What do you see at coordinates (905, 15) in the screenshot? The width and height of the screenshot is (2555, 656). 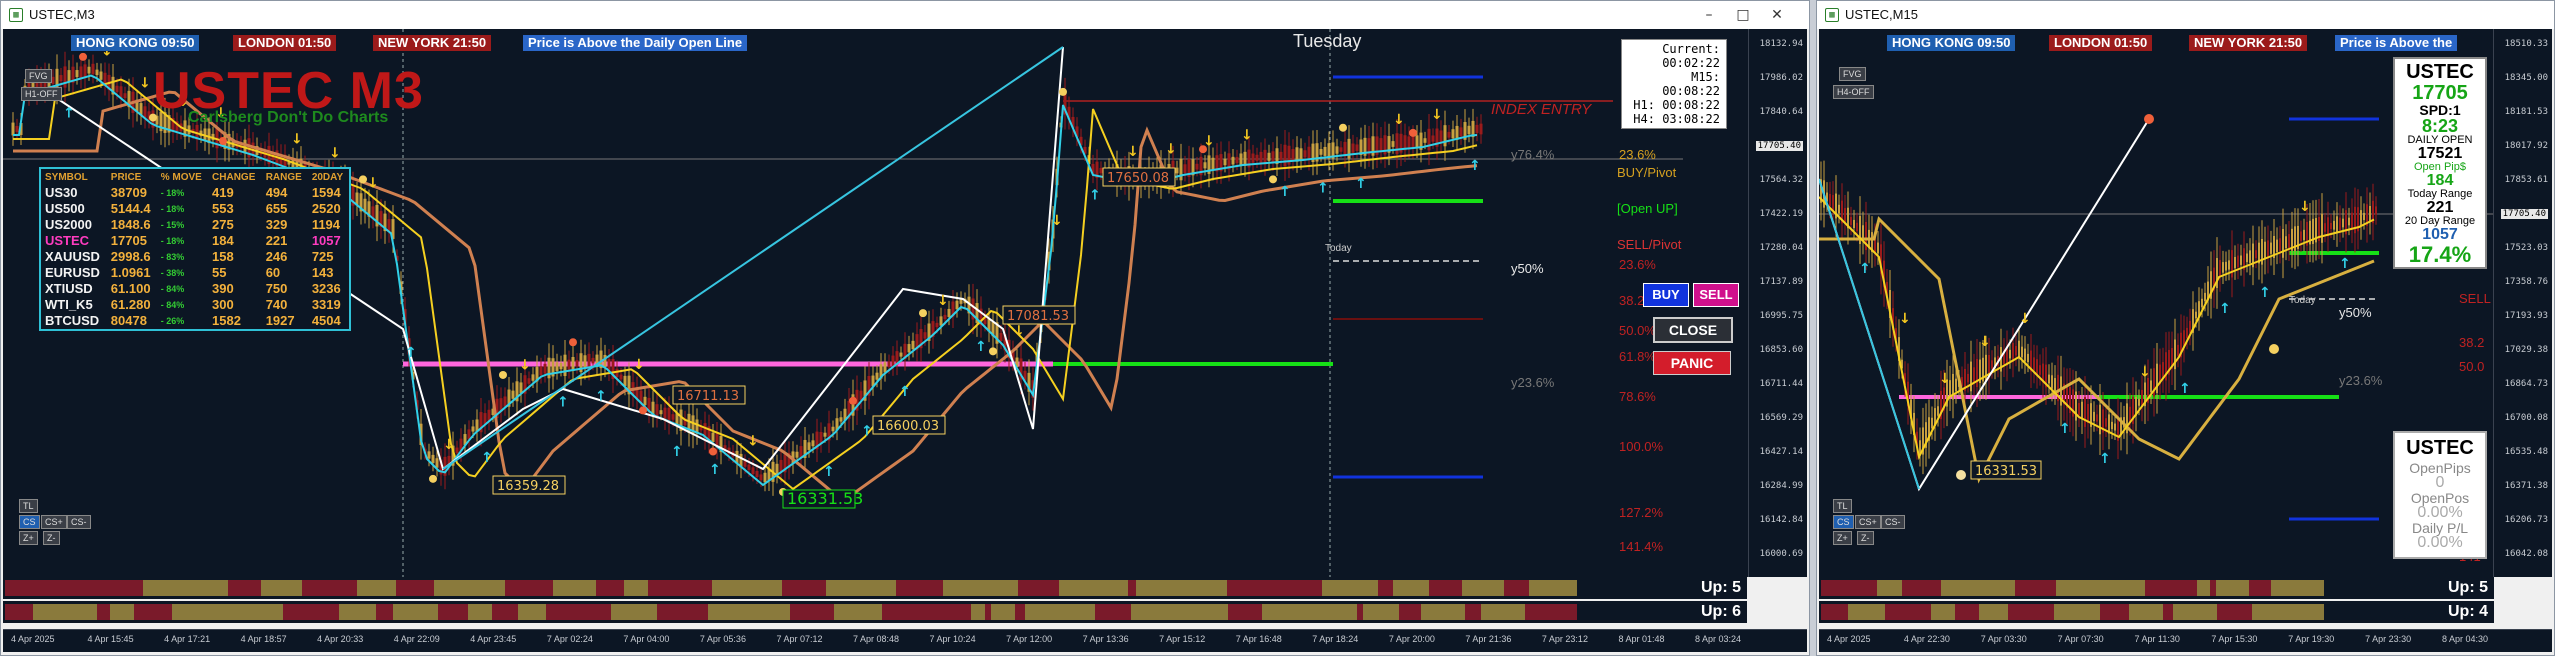 I see `window-titlebar: ▦ USTEC,M3 – □ ✕` at bounding box center [905, 15].